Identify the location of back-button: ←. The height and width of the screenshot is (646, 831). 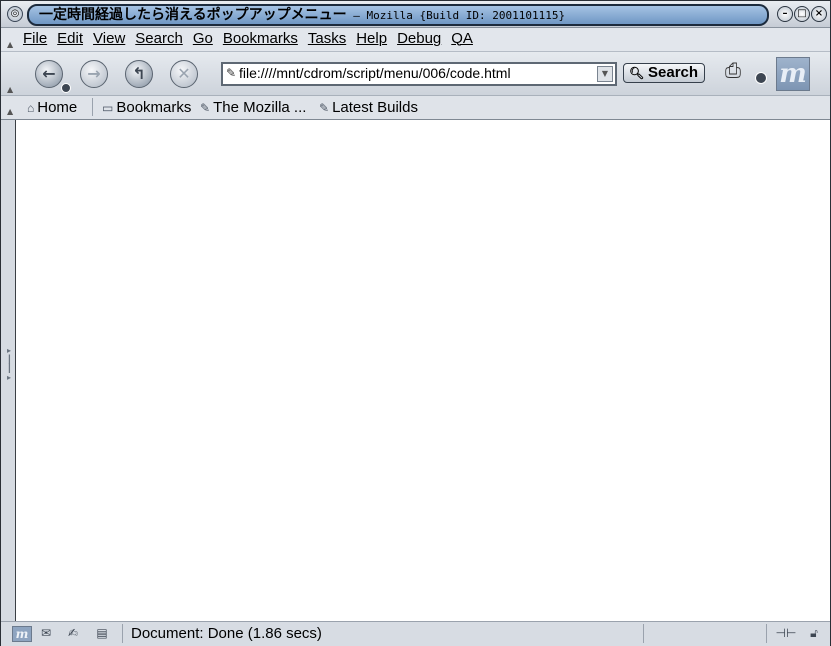
(49, 74).